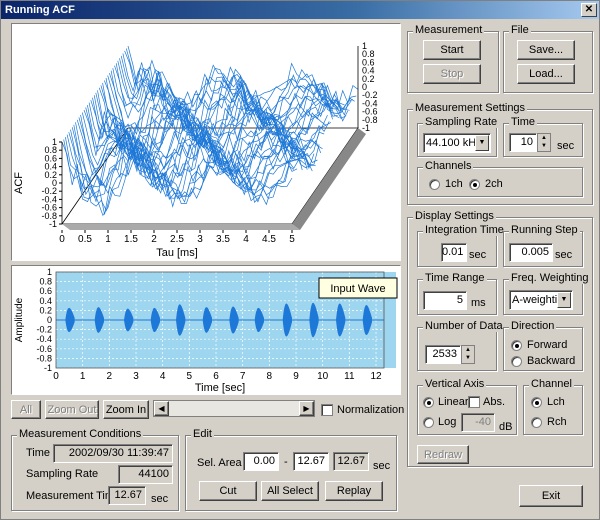 The width and height of the screenshot is (600, 520). I want to click on wave-x-tick-label: 7, so click(243, 376).